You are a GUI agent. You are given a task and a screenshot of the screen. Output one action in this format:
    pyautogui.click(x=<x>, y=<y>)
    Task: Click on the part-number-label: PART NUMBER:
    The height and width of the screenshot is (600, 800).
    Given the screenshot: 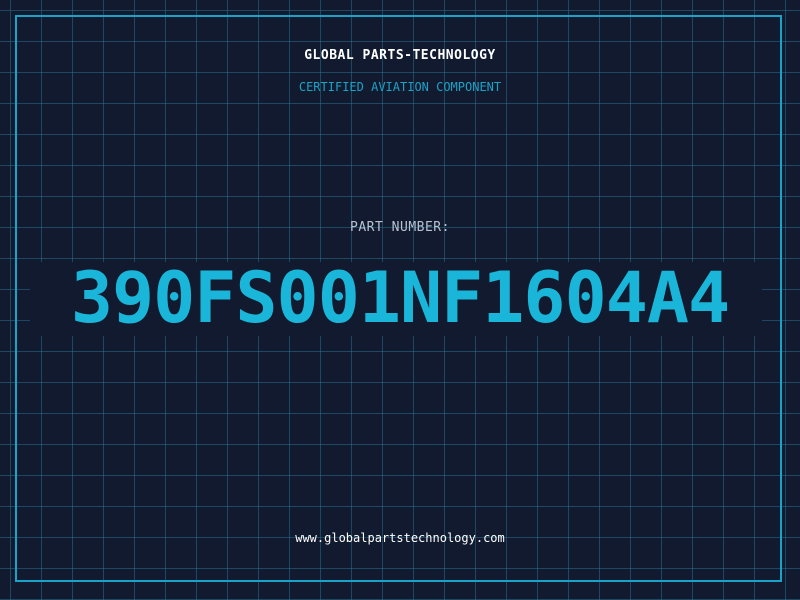 What is the action you would take?
    pyautogui.click(x=400, y=227)
    